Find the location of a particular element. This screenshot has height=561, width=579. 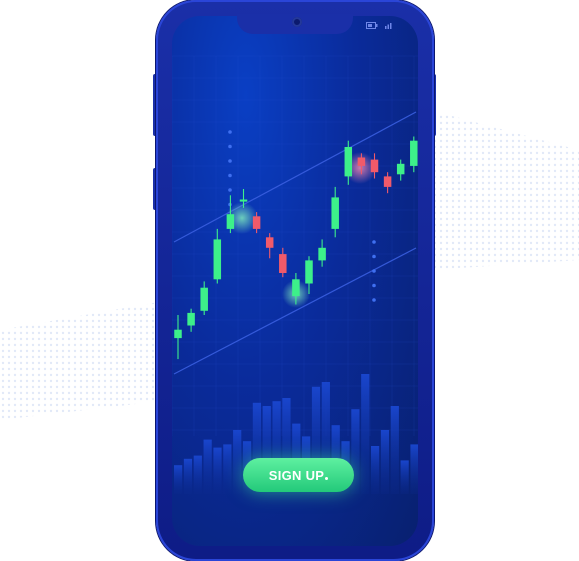

sign-up-label: SIGN UP is located at coordinates (296, 475).